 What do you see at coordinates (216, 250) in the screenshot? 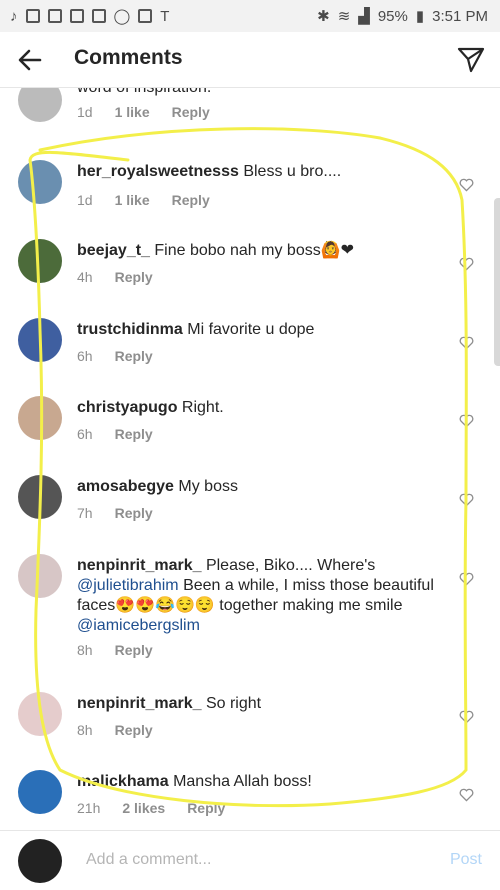
I see `comment-text: beejay_t_ Fine bobo nah my boss🙆❤` at bounding box center [216, 250].